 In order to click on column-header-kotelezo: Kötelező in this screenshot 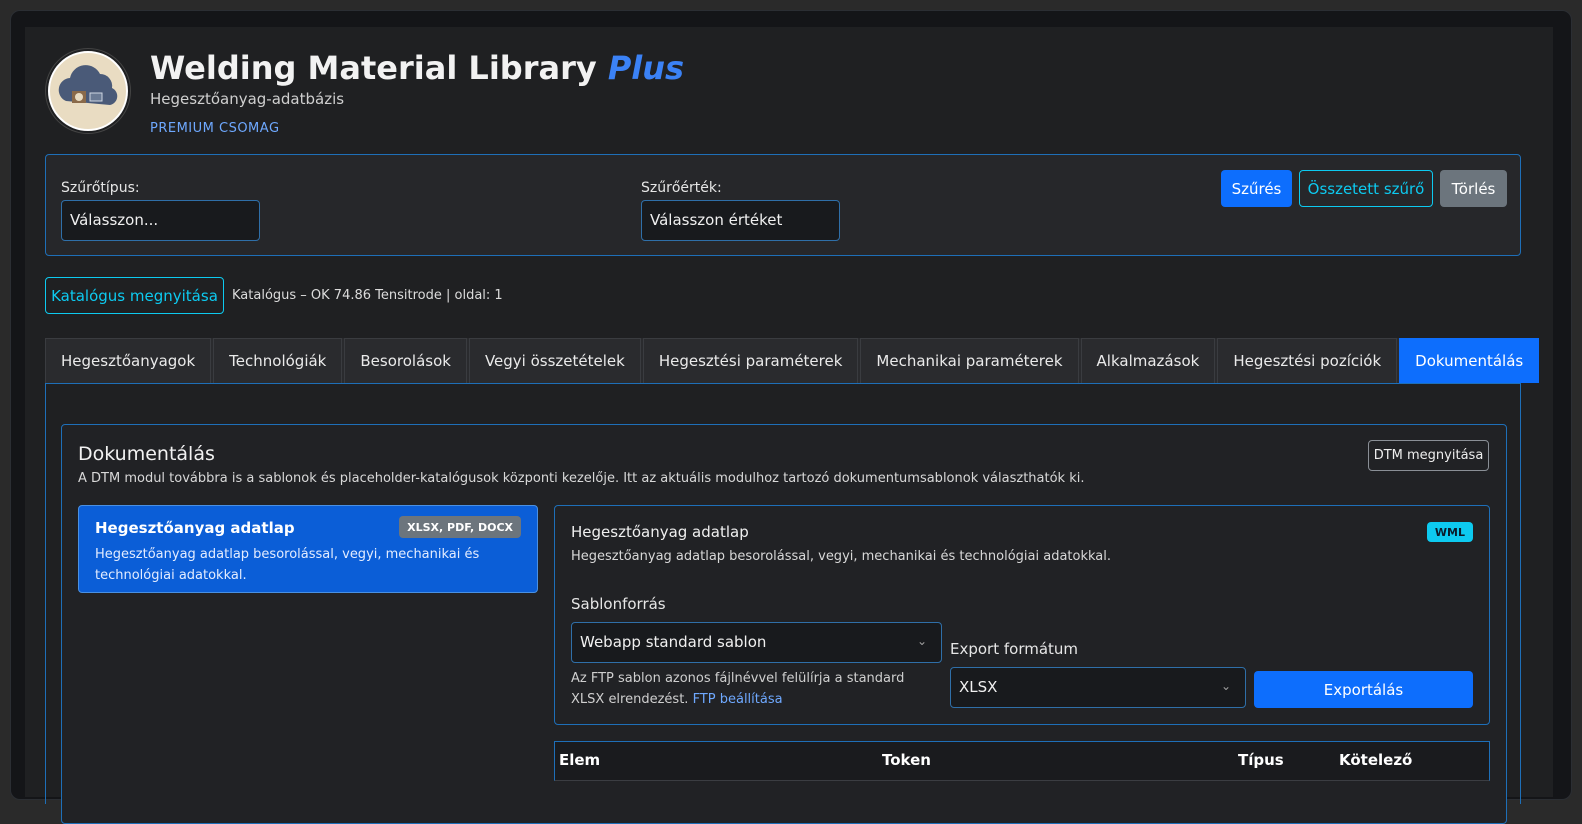, I will do `click(1376, 760)`.